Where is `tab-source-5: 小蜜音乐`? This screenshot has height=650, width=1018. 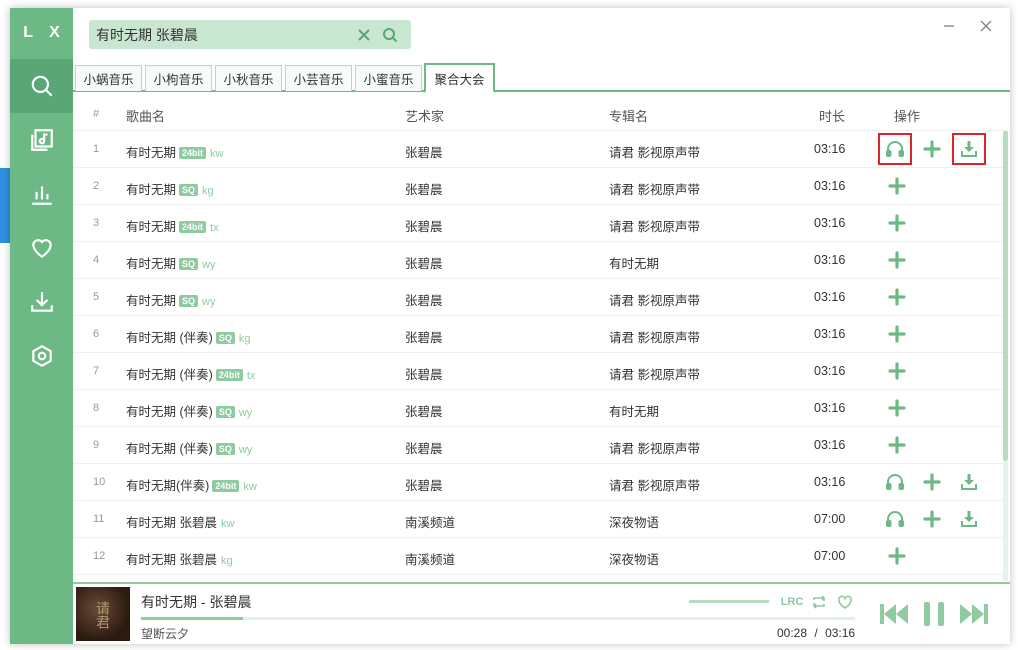 tab-source-5: 小蜜音乐 is located at coordinates (388, 78).